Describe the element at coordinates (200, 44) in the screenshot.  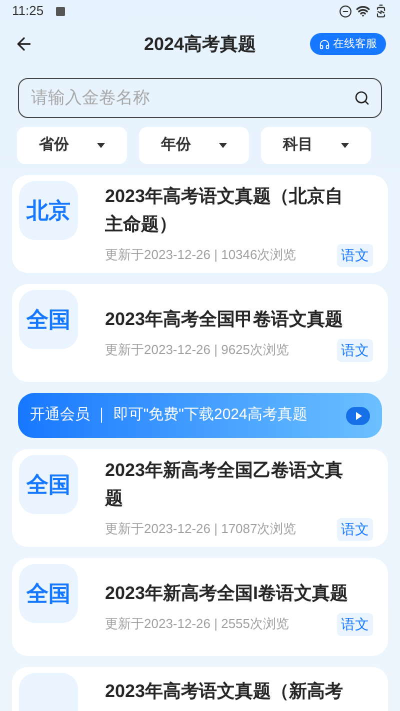
I see `page-title: 2024高考真题` at that location.